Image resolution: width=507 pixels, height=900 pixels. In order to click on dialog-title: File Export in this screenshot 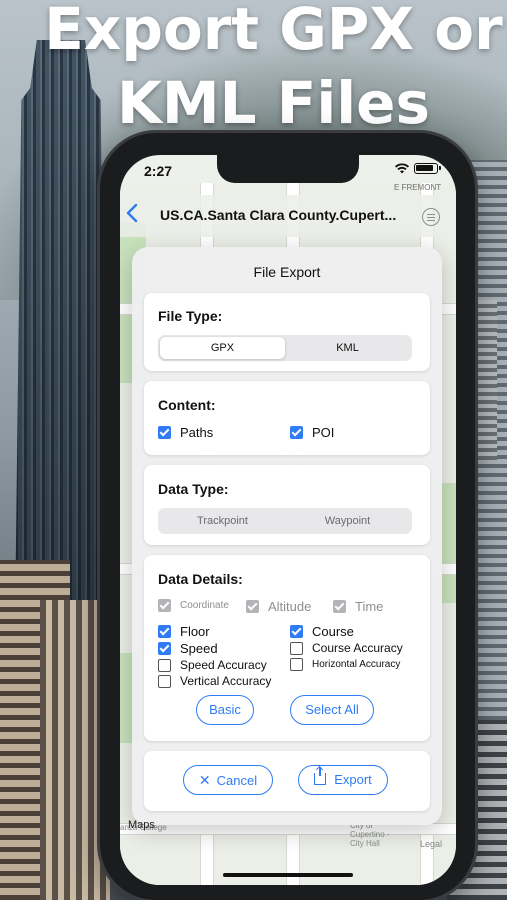, I will do `click(287, 272)`.